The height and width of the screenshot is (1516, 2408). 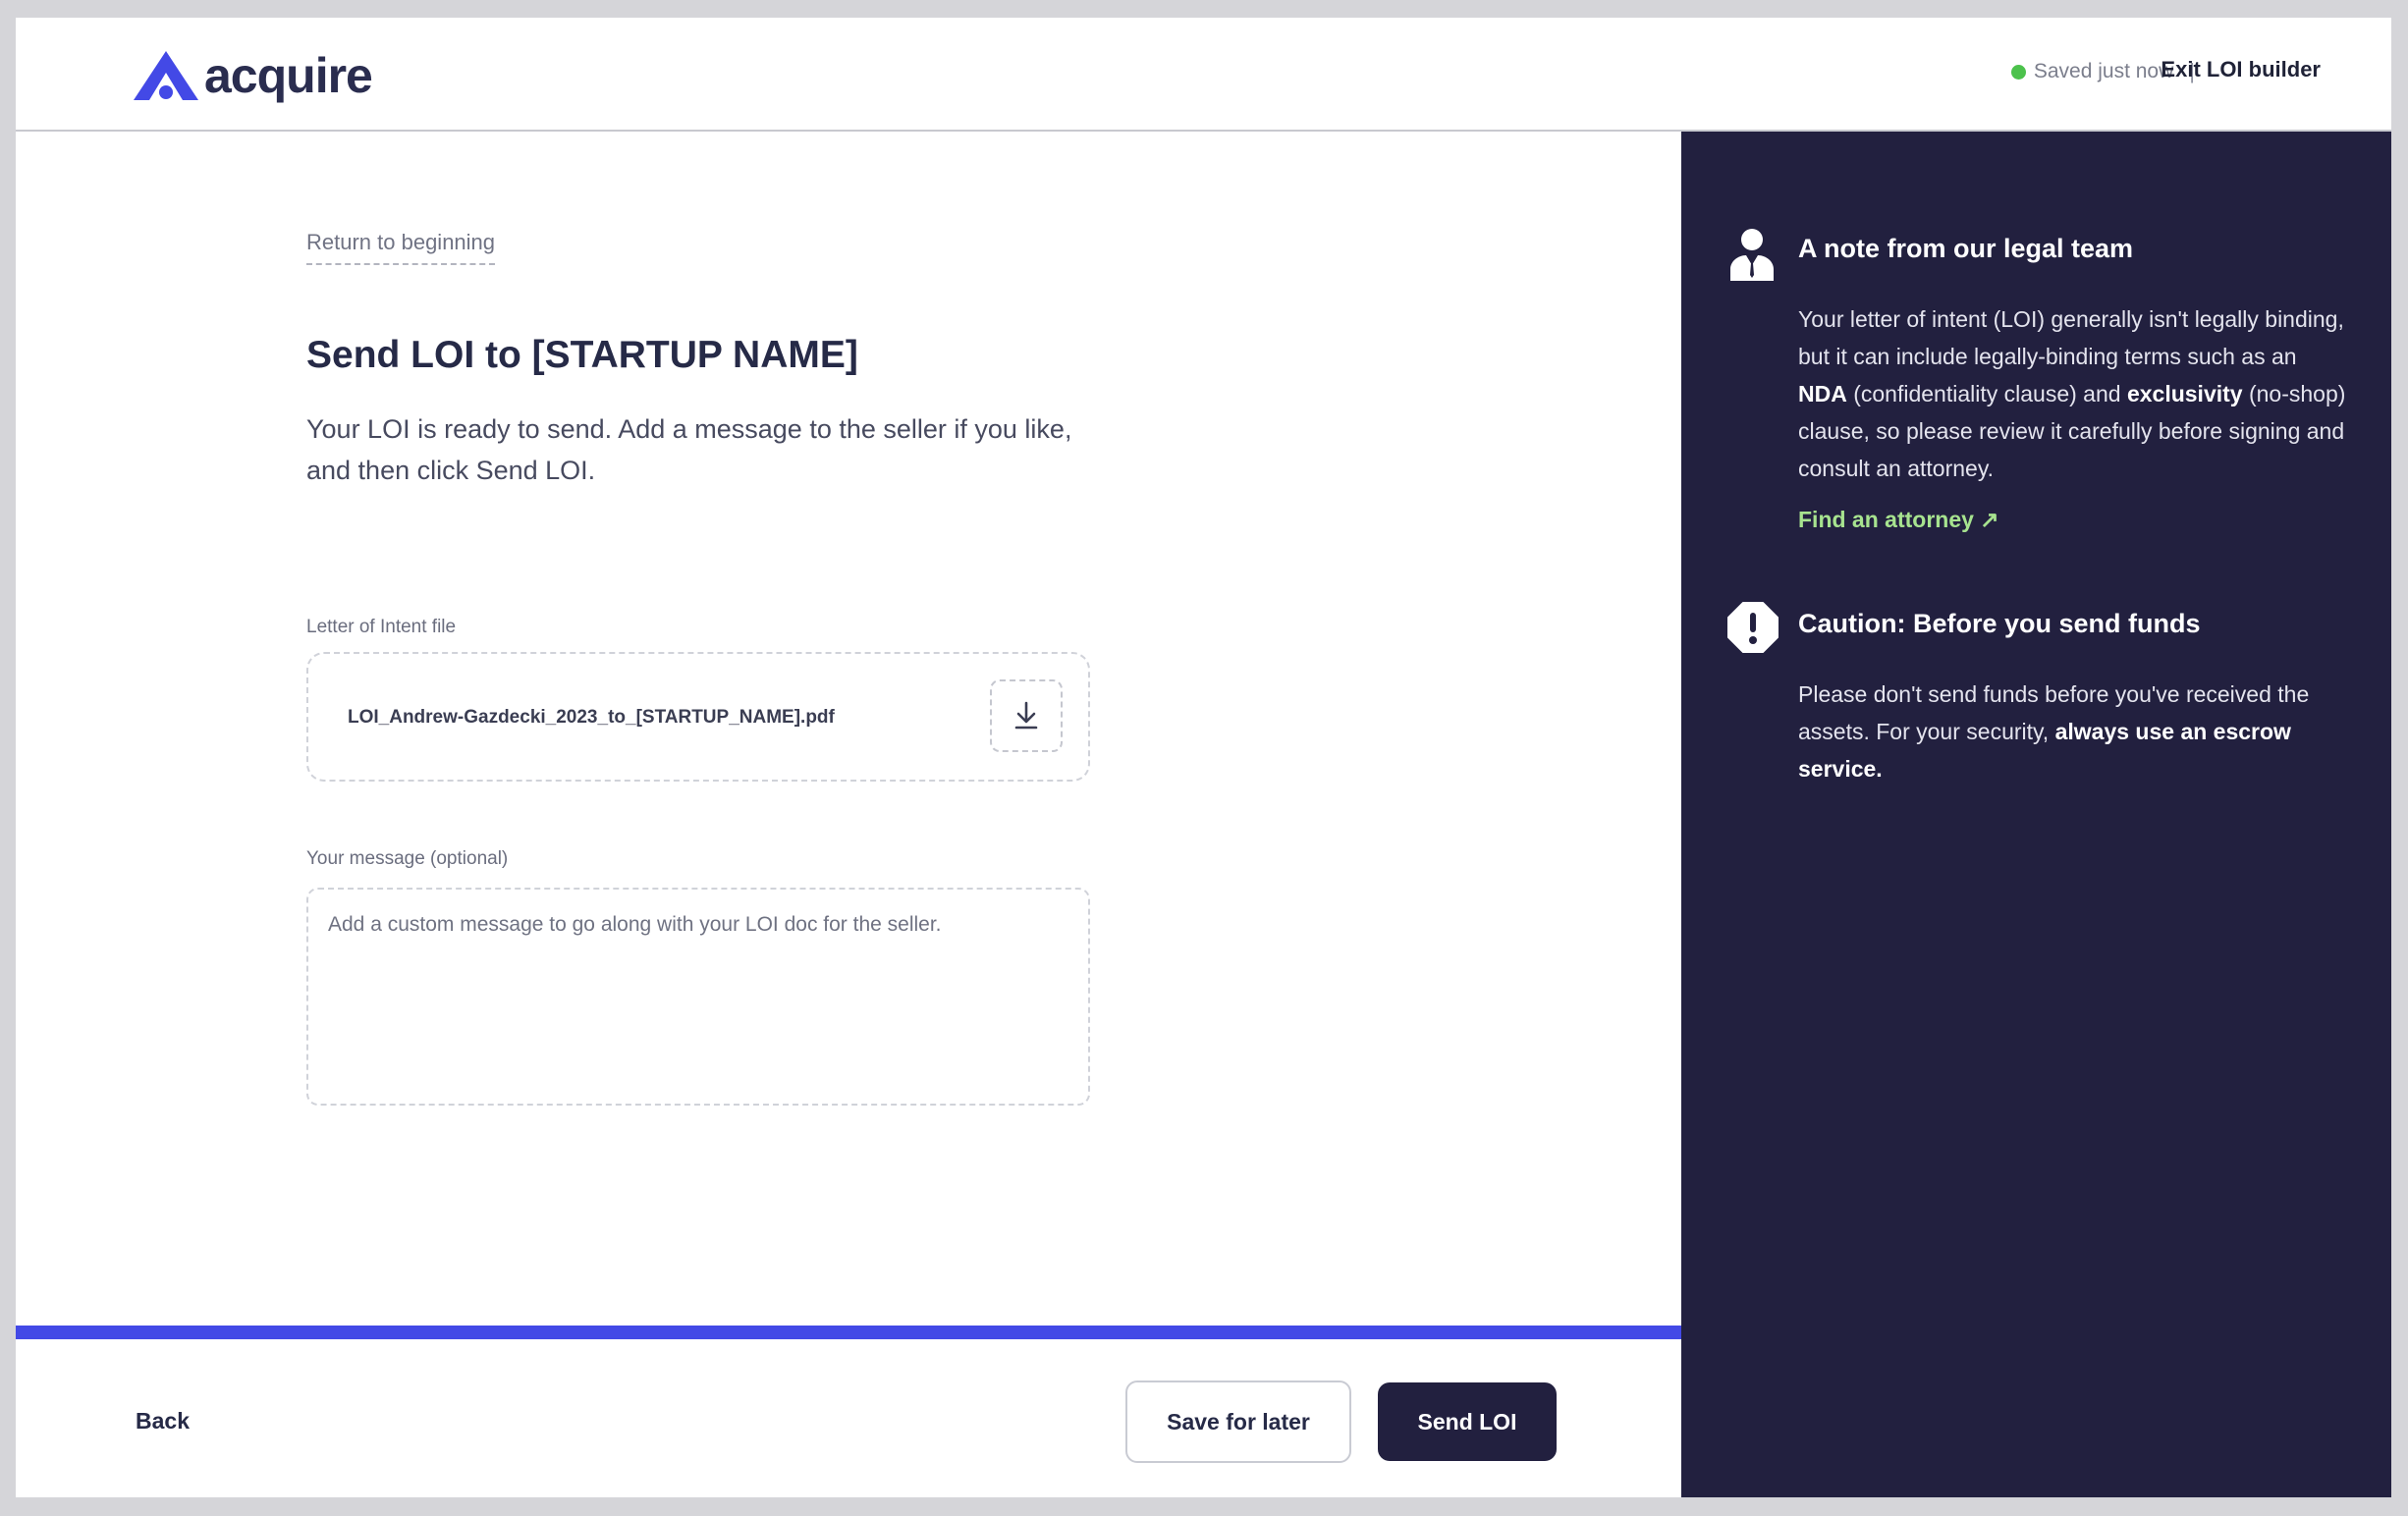 I want to click on logo: acquire, so click(x=253, y=75).